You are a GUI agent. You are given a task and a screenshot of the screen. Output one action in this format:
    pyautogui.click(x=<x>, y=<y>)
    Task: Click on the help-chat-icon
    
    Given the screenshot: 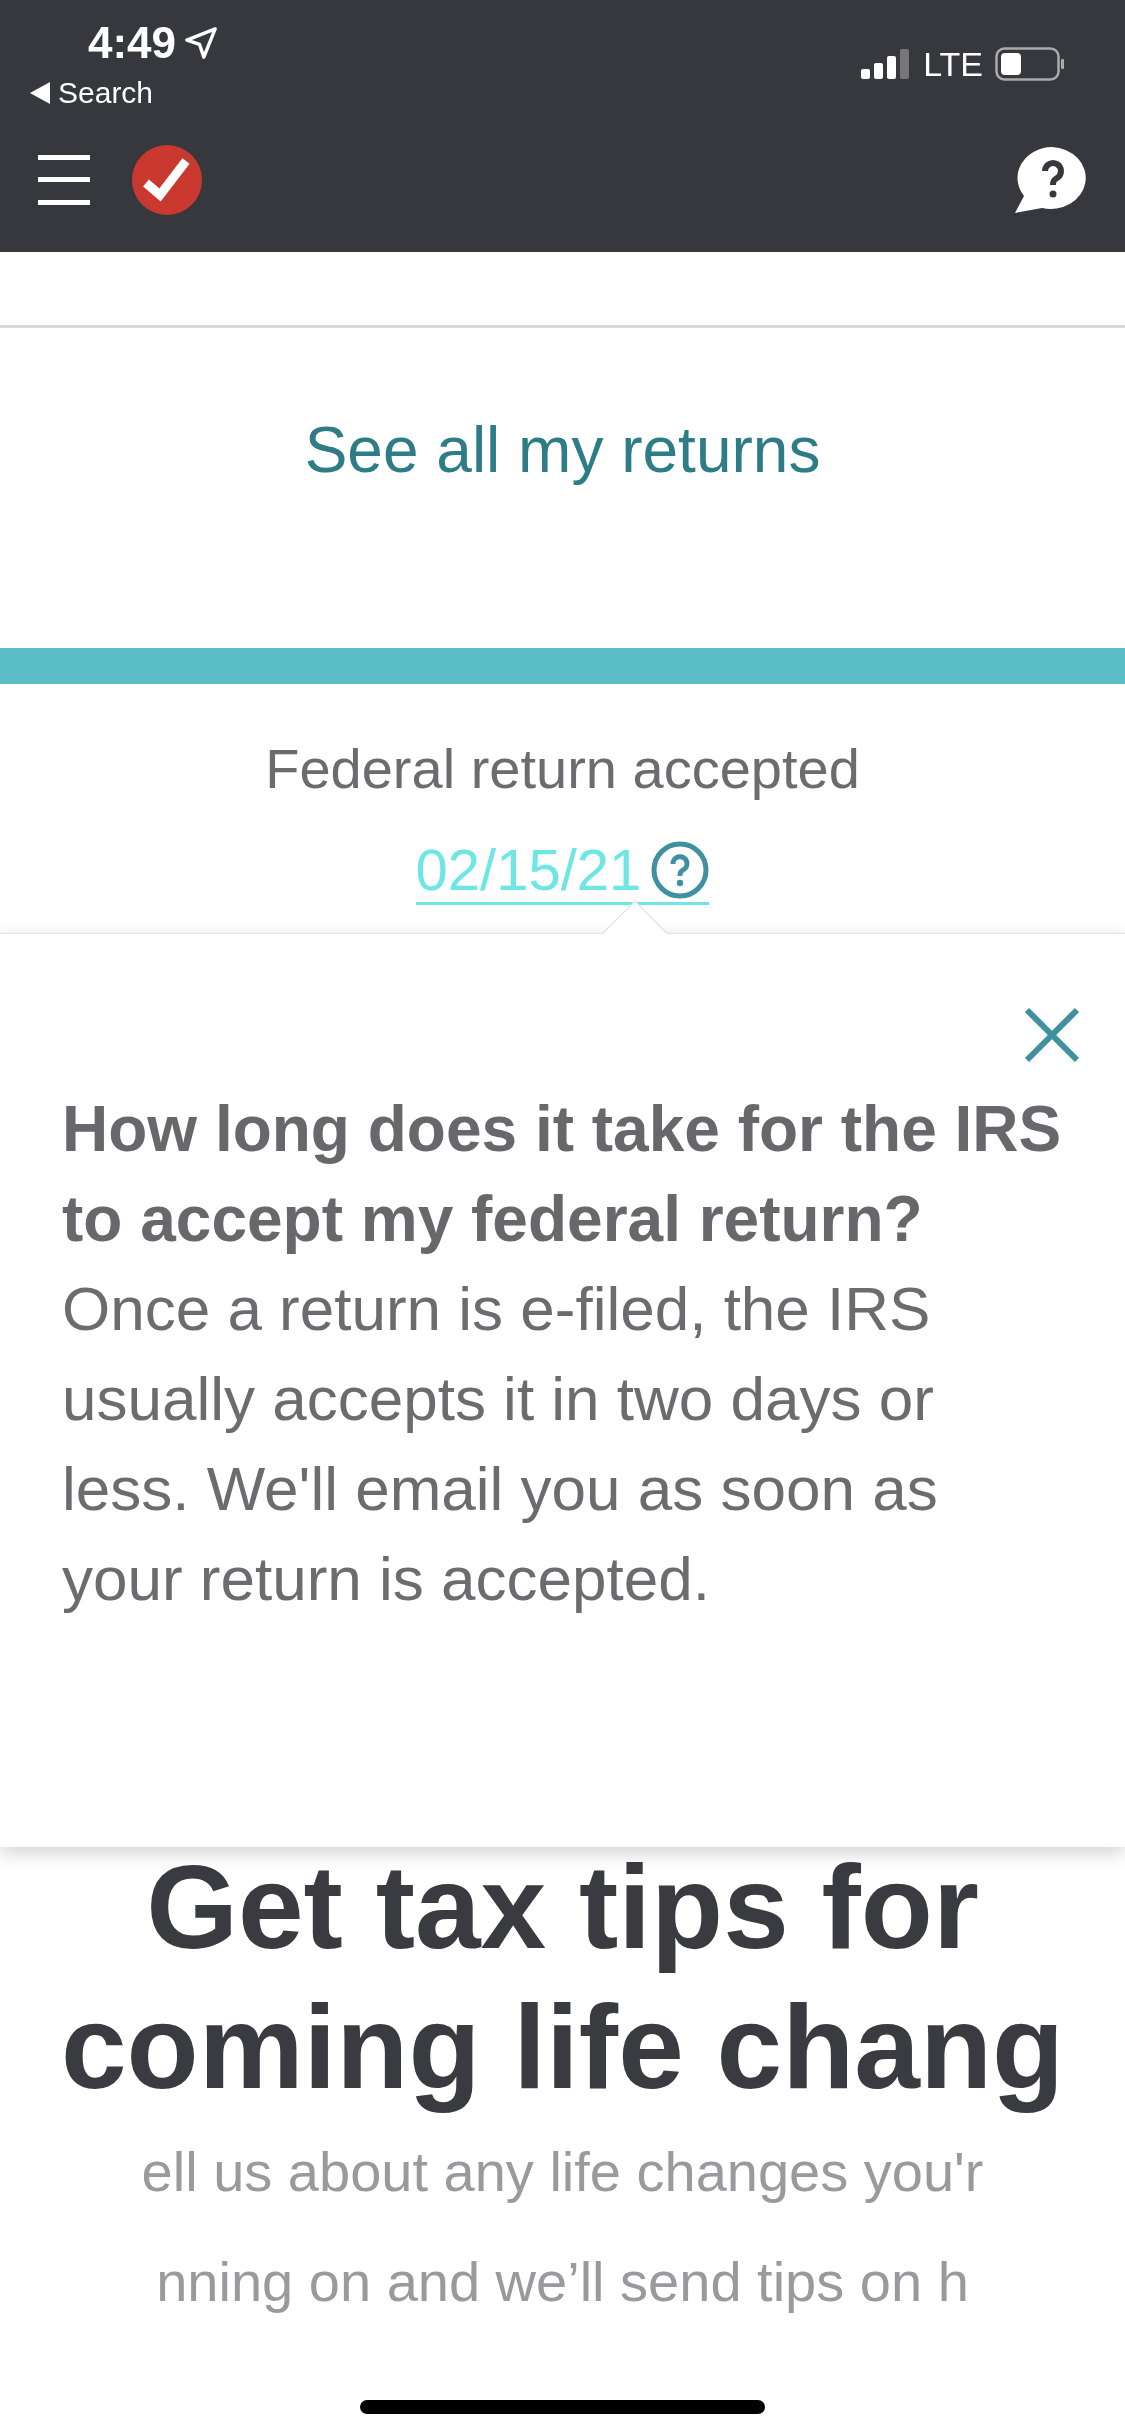 What is the action you would take?
    pyautogui.click(x=1051, y=180)
    